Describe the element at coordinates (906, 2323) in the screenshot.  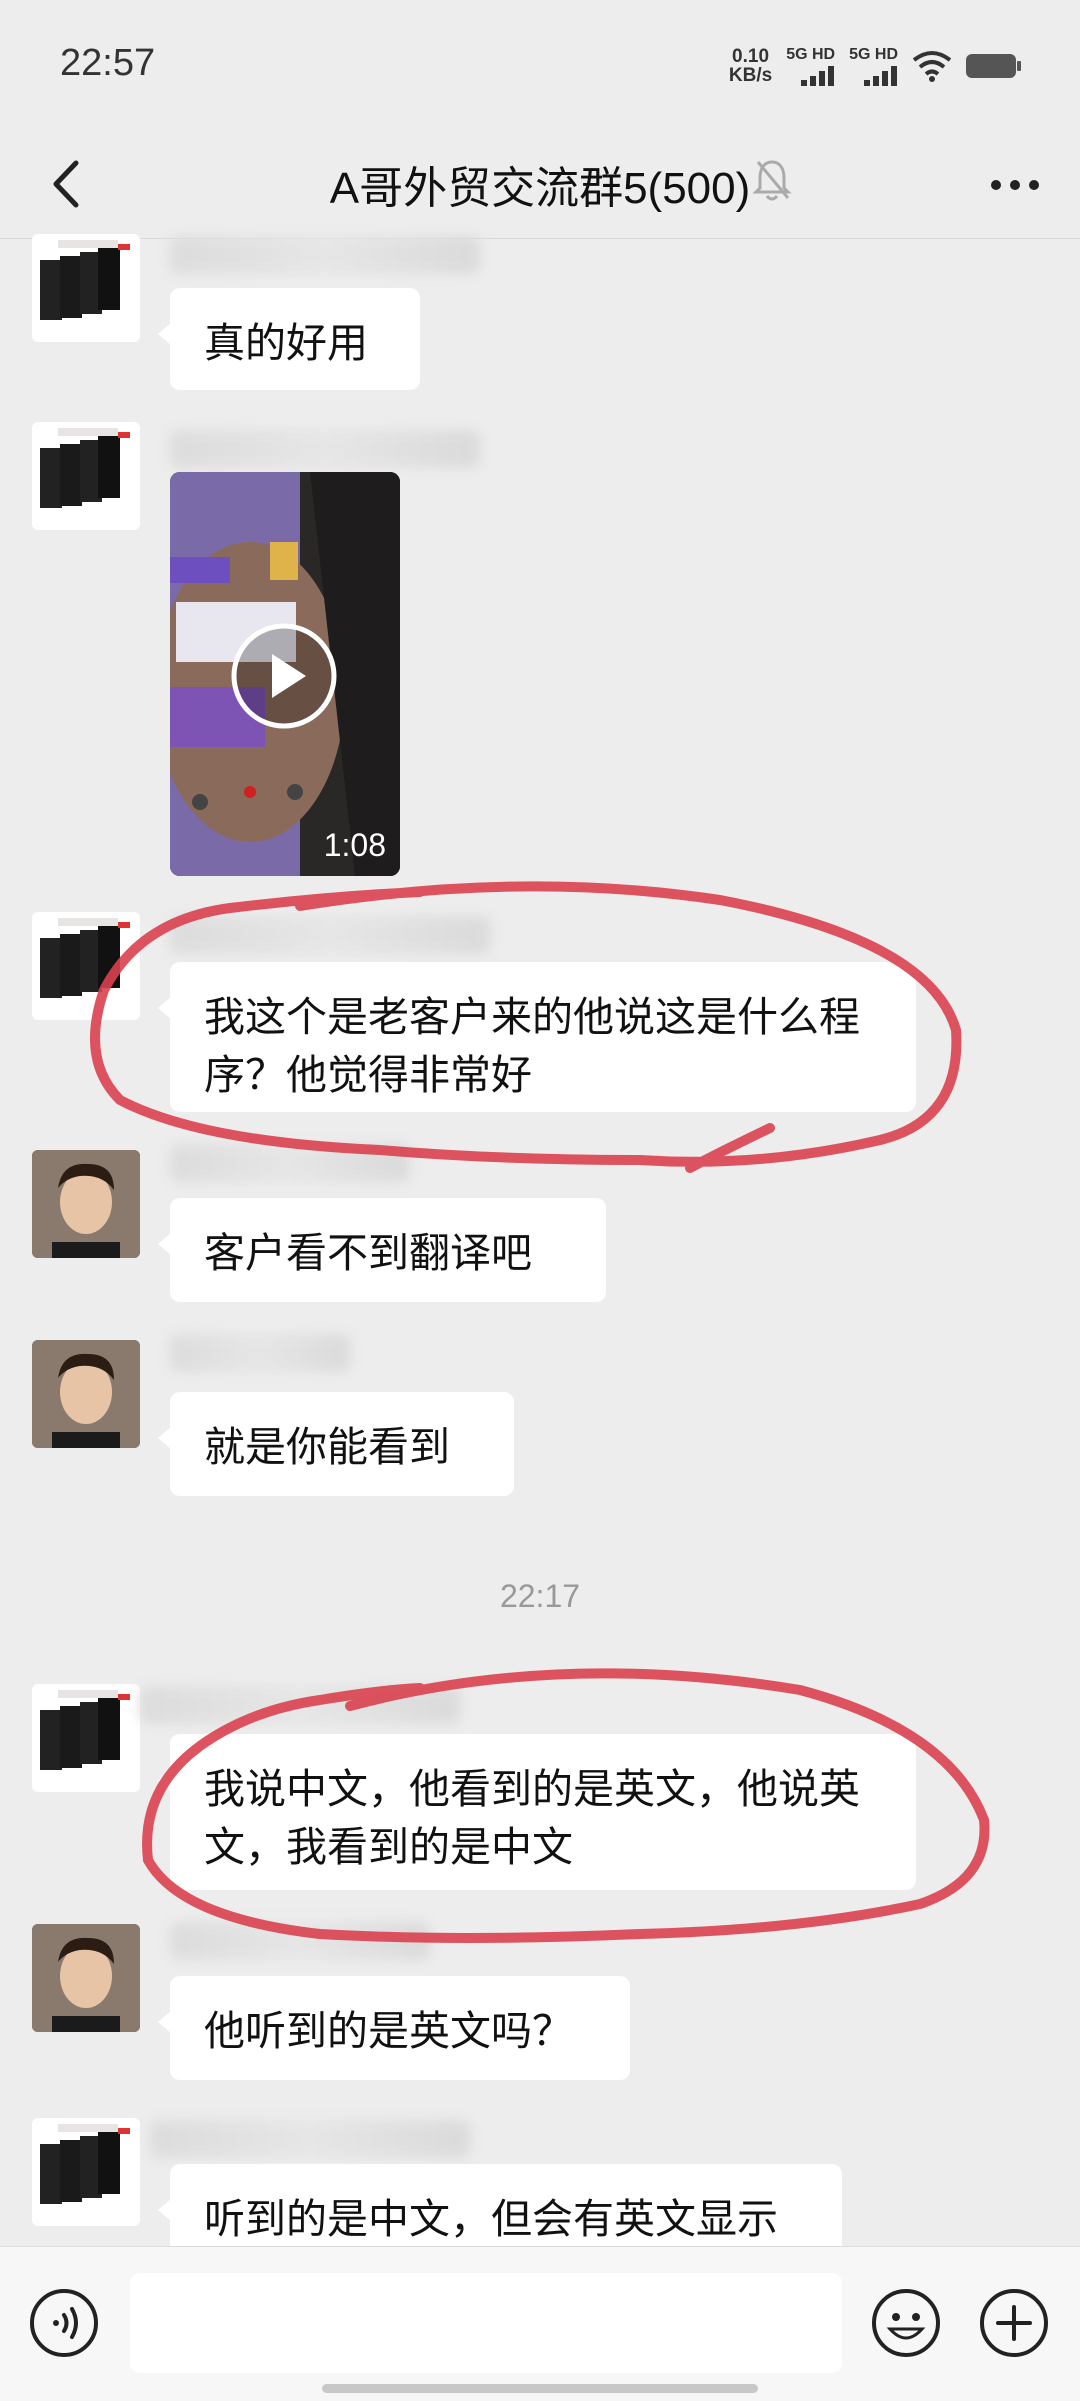
I see `emoji-icon` at that location.